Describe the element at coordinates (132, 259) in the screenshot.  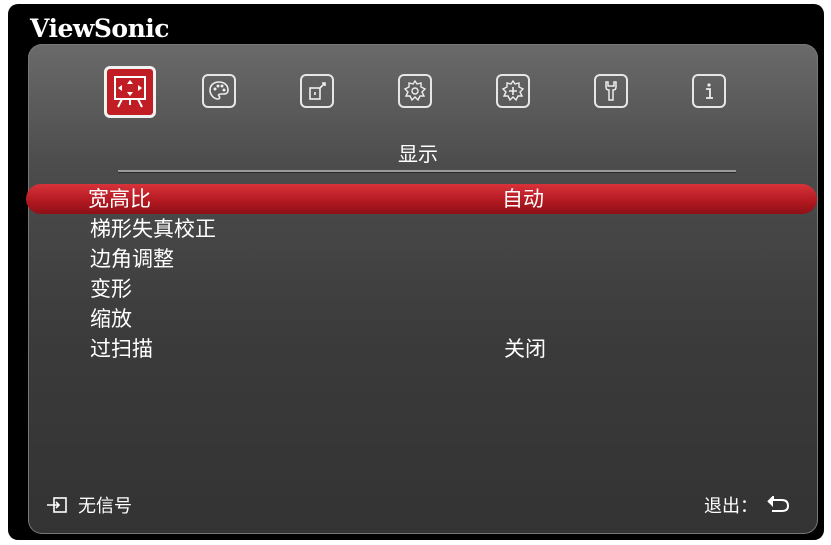
I see `menu-item-label: 边角调整` at that location.